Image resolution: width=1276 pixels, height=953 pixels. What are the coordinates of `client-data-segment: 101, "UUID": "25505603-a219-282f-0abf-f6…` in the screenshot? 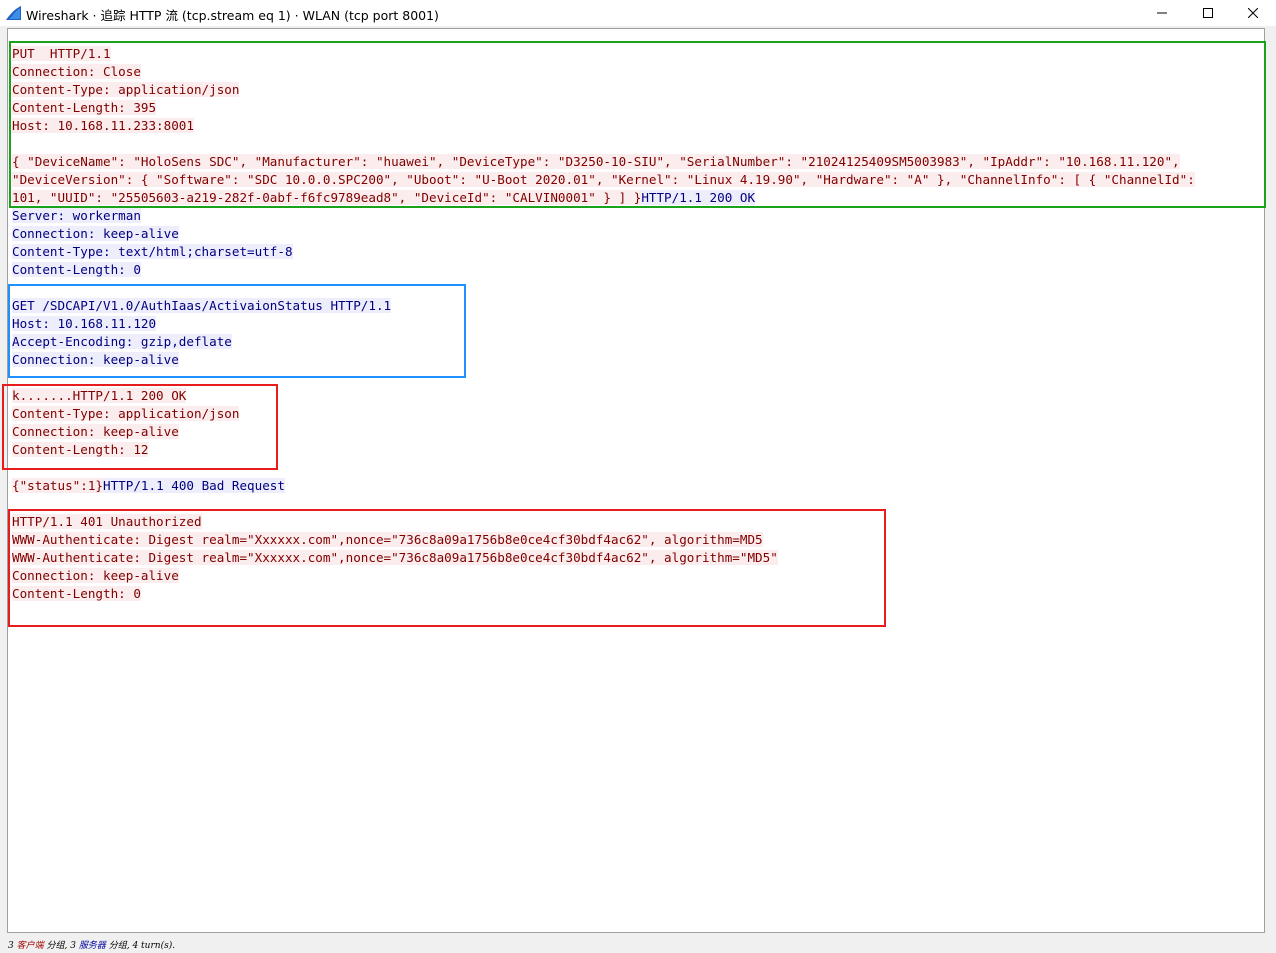 It's located at (327, 197).